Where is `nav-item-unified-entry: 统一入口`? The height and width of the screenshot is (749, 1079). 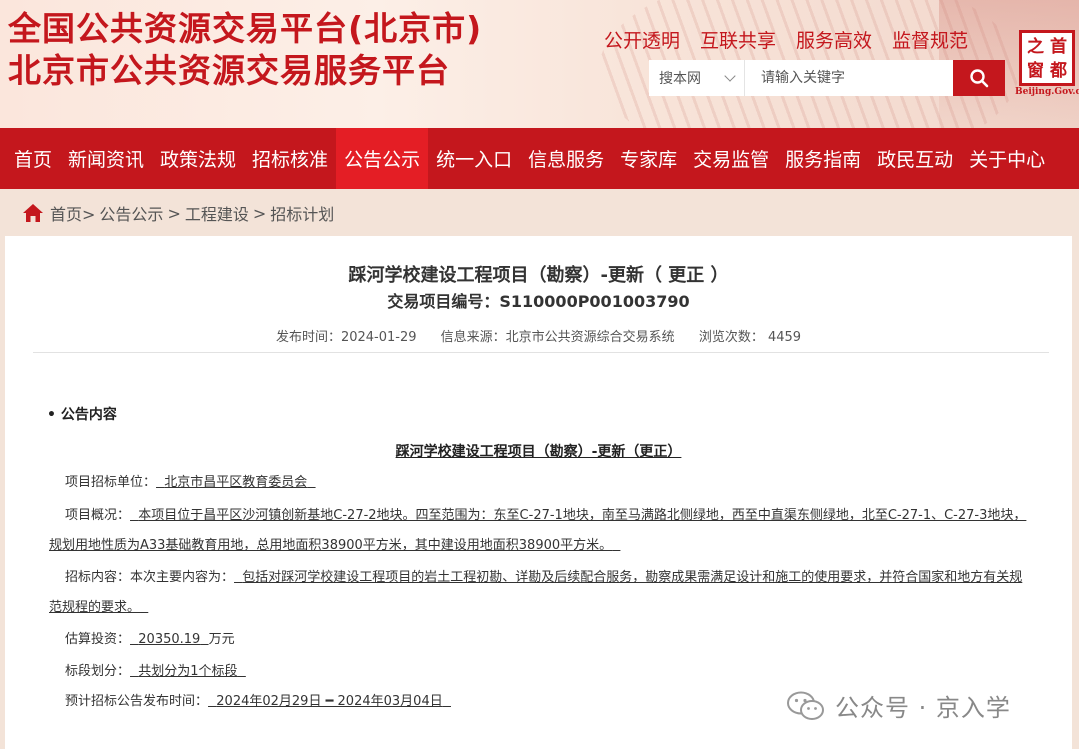
nav-item-unified-entry: 统一入口 is located at coordinates (474, 158).